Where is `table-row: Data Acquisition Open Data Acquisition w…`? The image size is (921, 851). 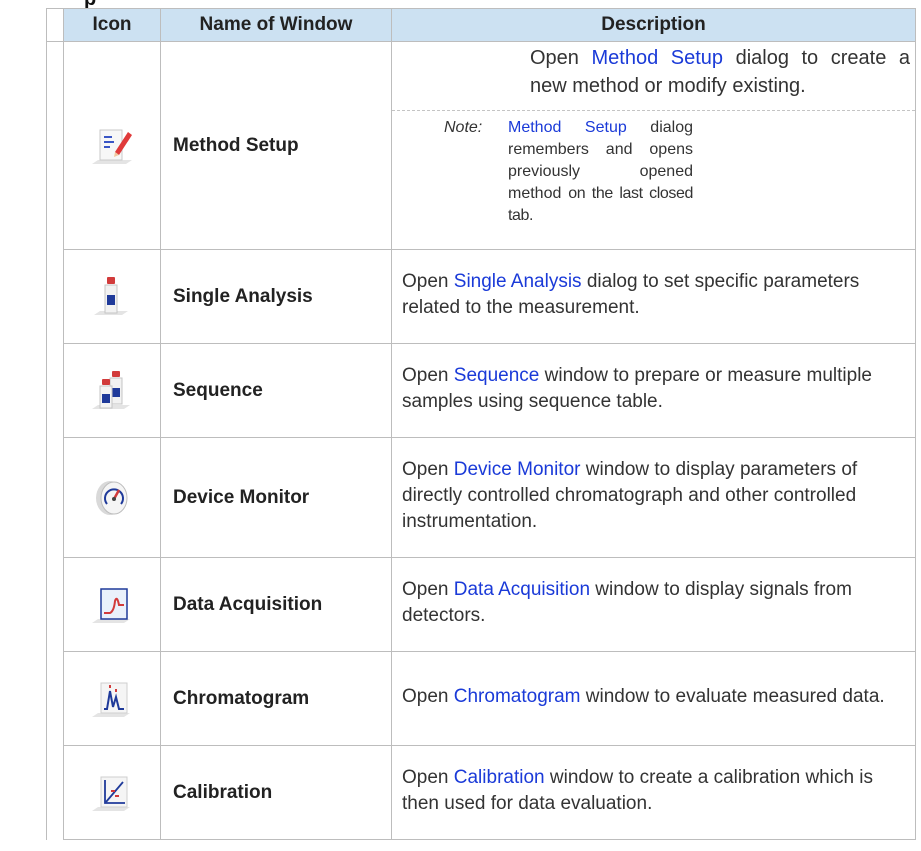
table-row: Data Acquisition Open Data Acquisition w… is located at coordinates (481, 604).